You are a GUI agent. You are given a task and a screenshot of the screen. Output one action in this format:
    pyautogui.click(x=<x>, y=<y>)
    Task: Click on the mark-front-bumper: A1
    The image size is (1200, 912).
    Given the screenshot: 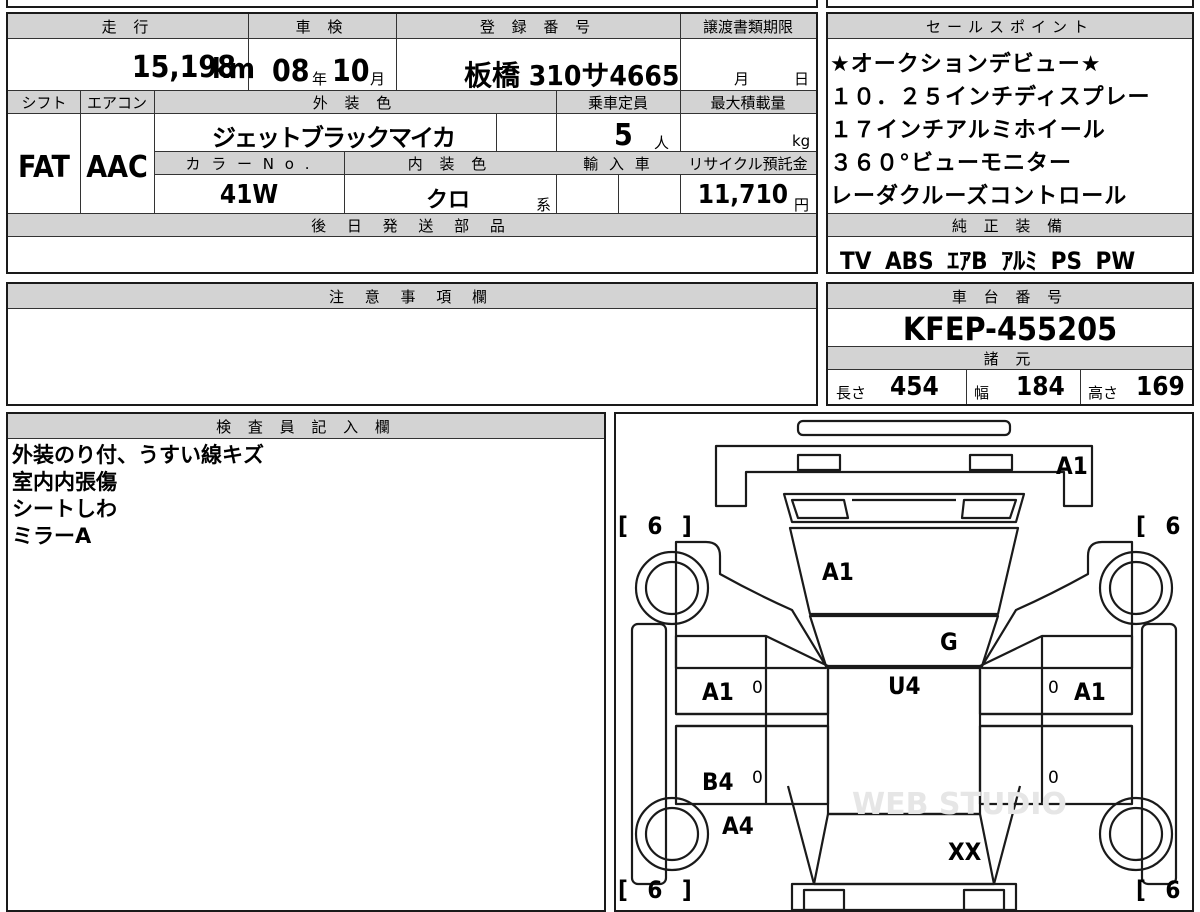 What is the action you would take?
    pyautogui.click(x=1072, y=466)
    